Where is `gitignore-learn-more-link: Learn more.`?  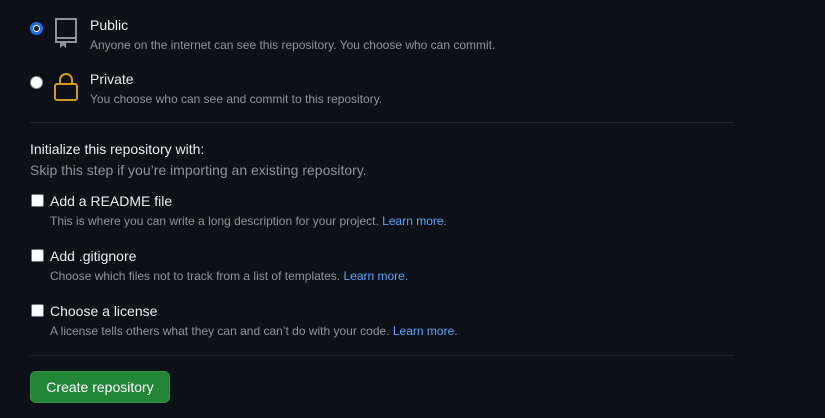 gitignore-learn-more-link: Learn more. is located at coordinates (375, 276).